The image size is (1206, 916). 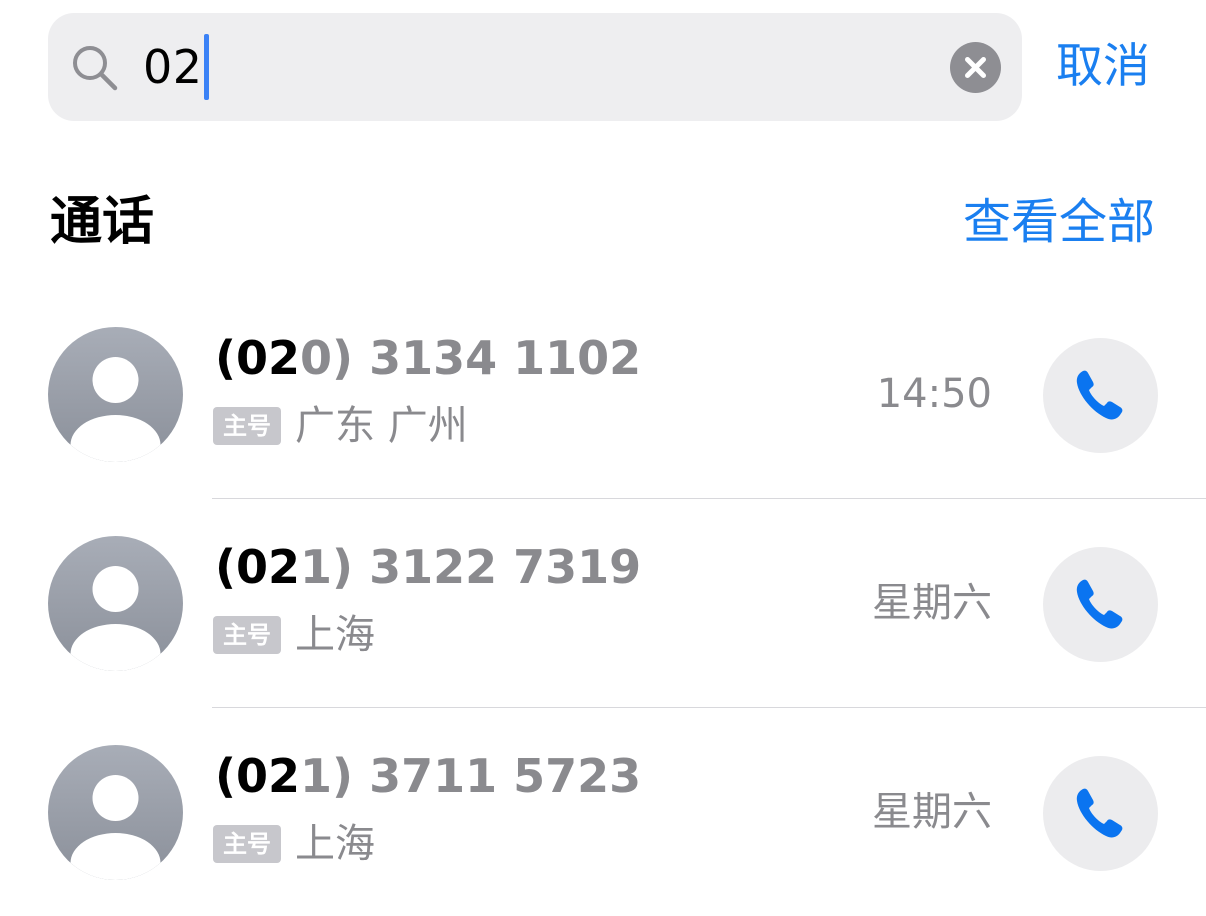 What do you see at coordinates (934, 394) in the screenshot?
I see `call-time: 14:50` at bounding box center [934, 394].